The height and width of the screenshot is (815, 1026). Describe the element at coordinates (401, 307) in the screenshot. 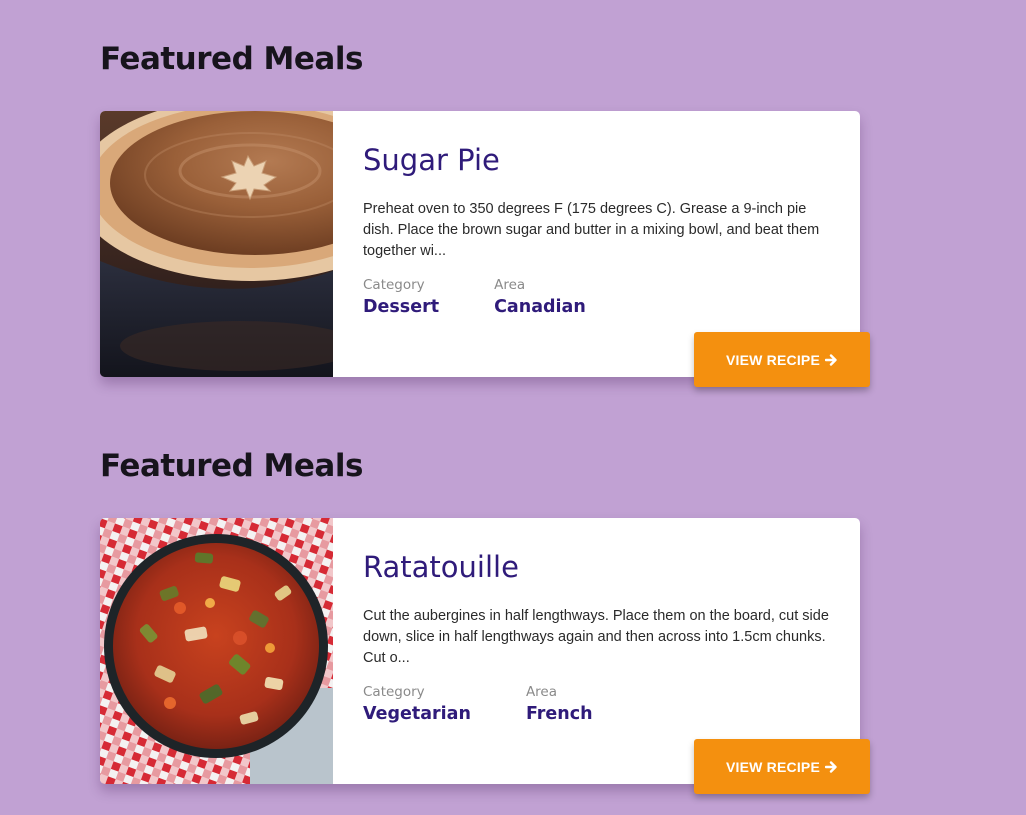

I see `category-value: Dessert` at that location.